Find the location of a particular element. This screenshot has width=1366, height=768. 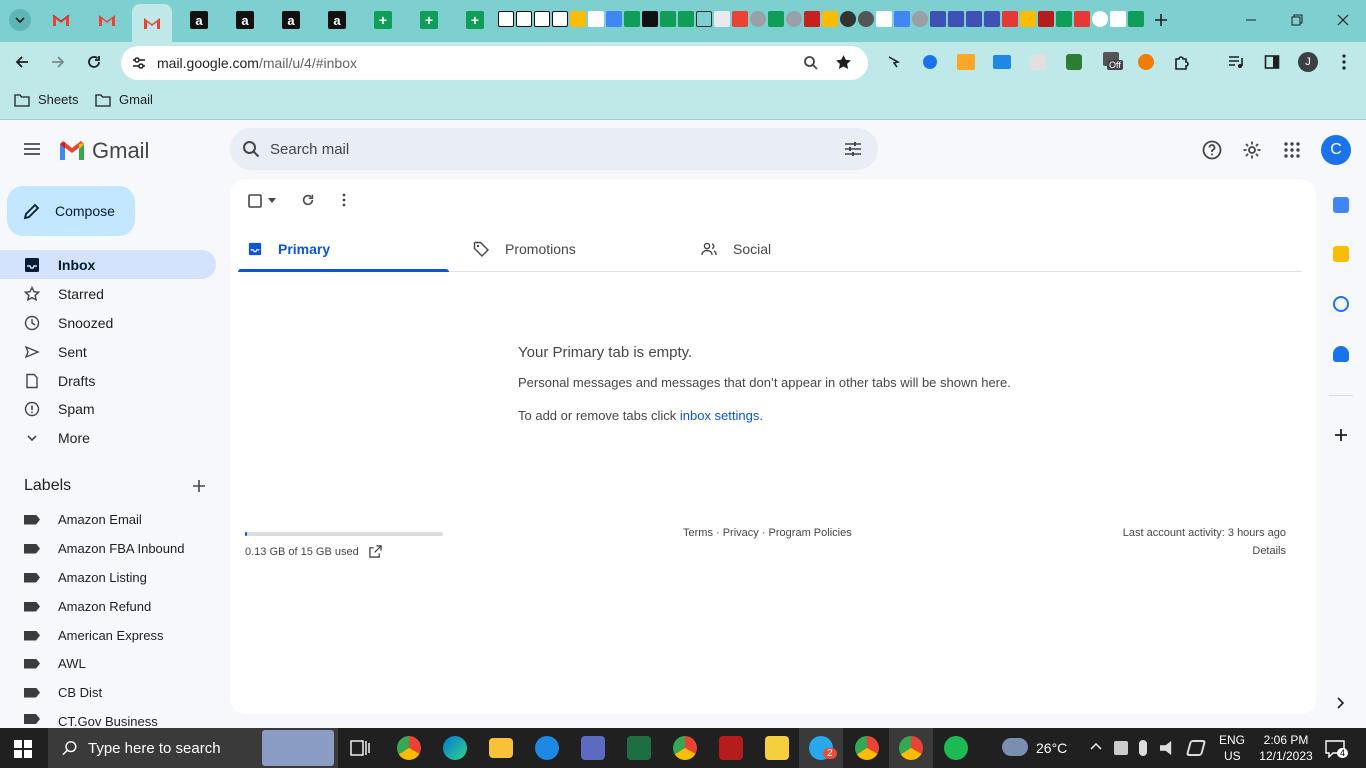

get-addons-button is located at coordinates (1341, 435).